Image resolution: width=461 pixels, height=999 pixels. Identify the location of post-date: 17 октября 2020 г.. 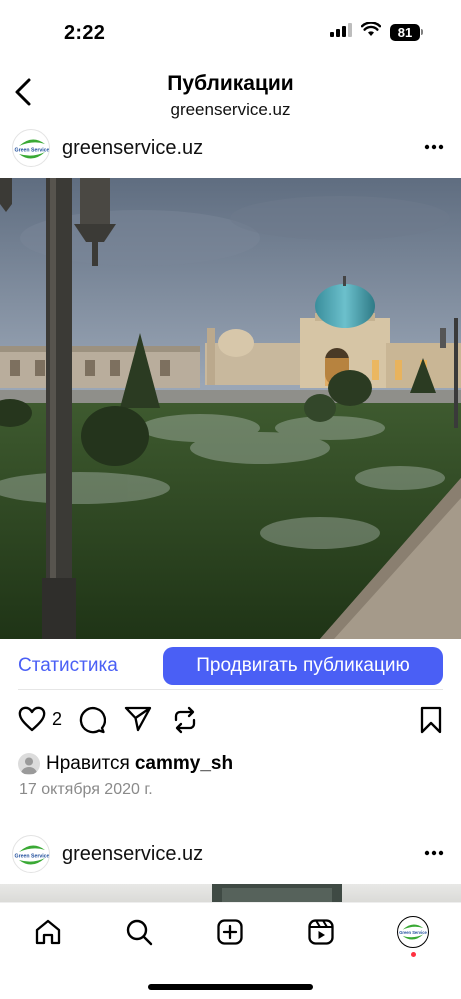
(86, 789).